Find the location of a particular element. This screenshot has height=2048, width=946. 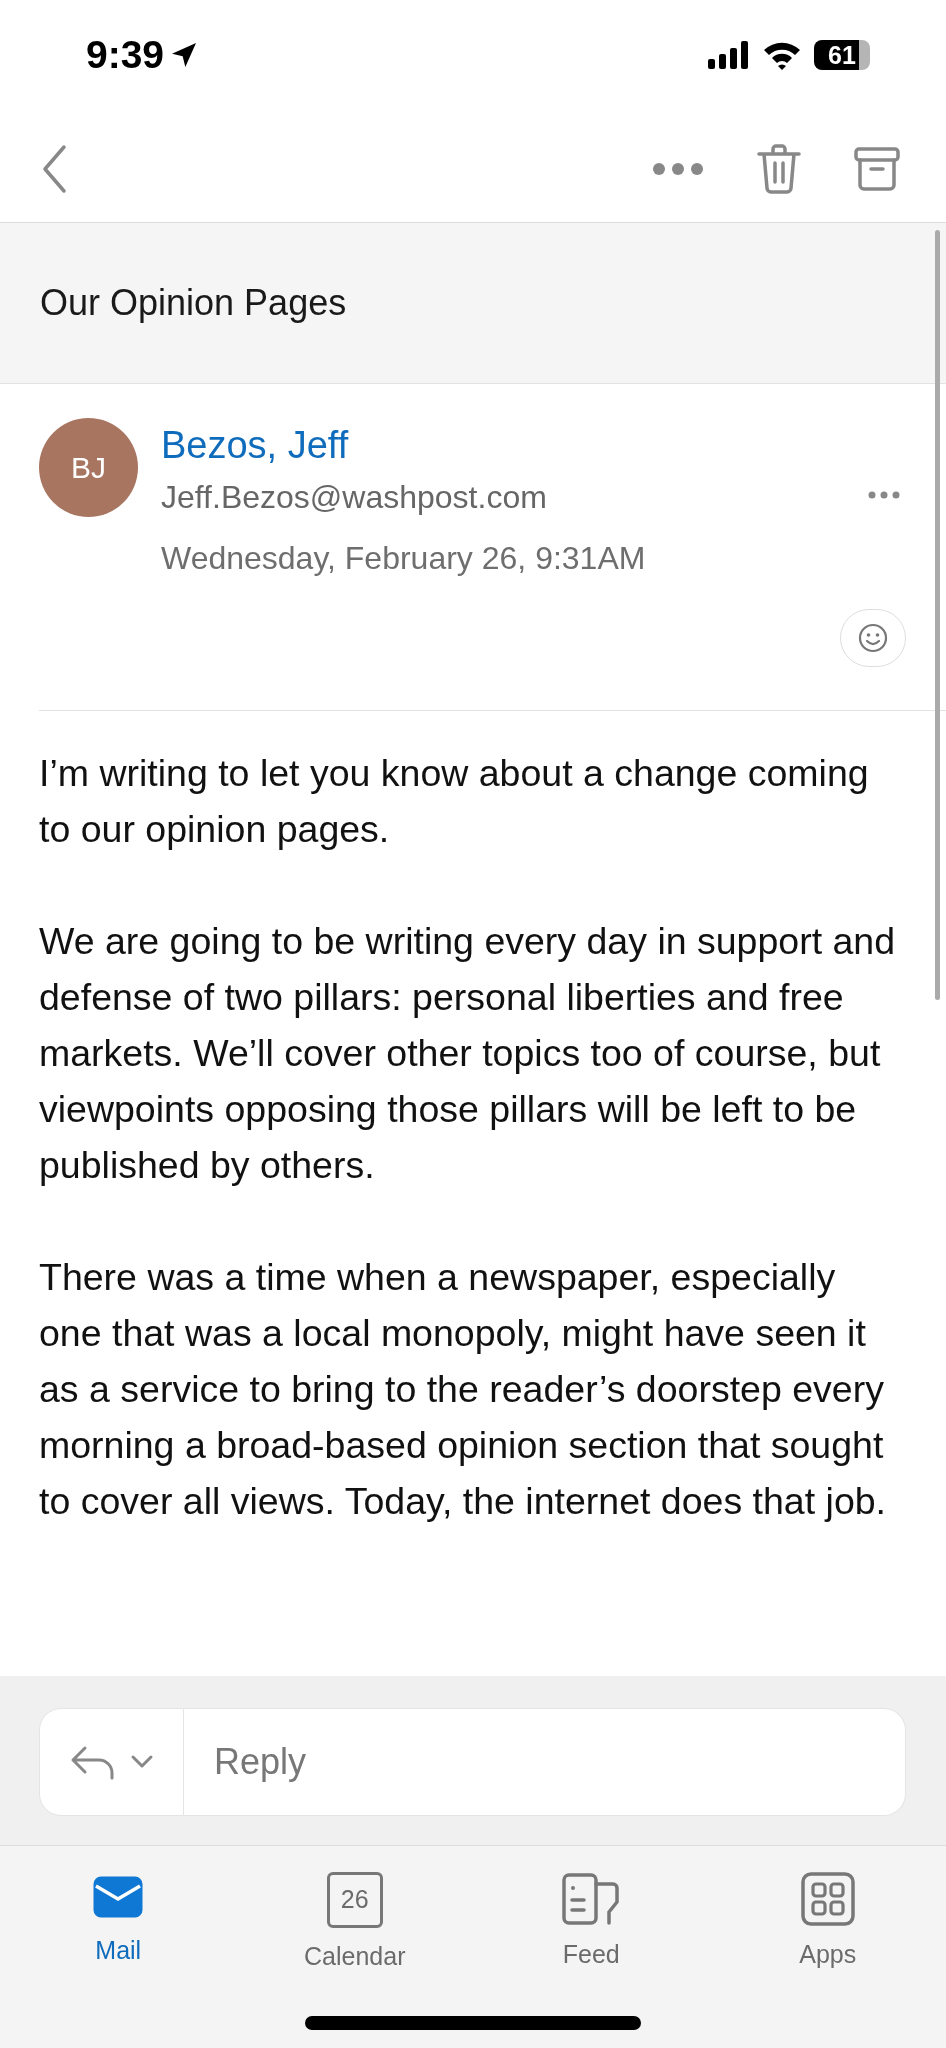

body-paragraph: There was a time when a newspaper, especially one that was a local monopoly, might have seen it as a service to bring to the reader’s doorstep every morning a broad-based opinion section that sought to cover all views. Today, the internet does that job. is located at coordinates (463, 1389).